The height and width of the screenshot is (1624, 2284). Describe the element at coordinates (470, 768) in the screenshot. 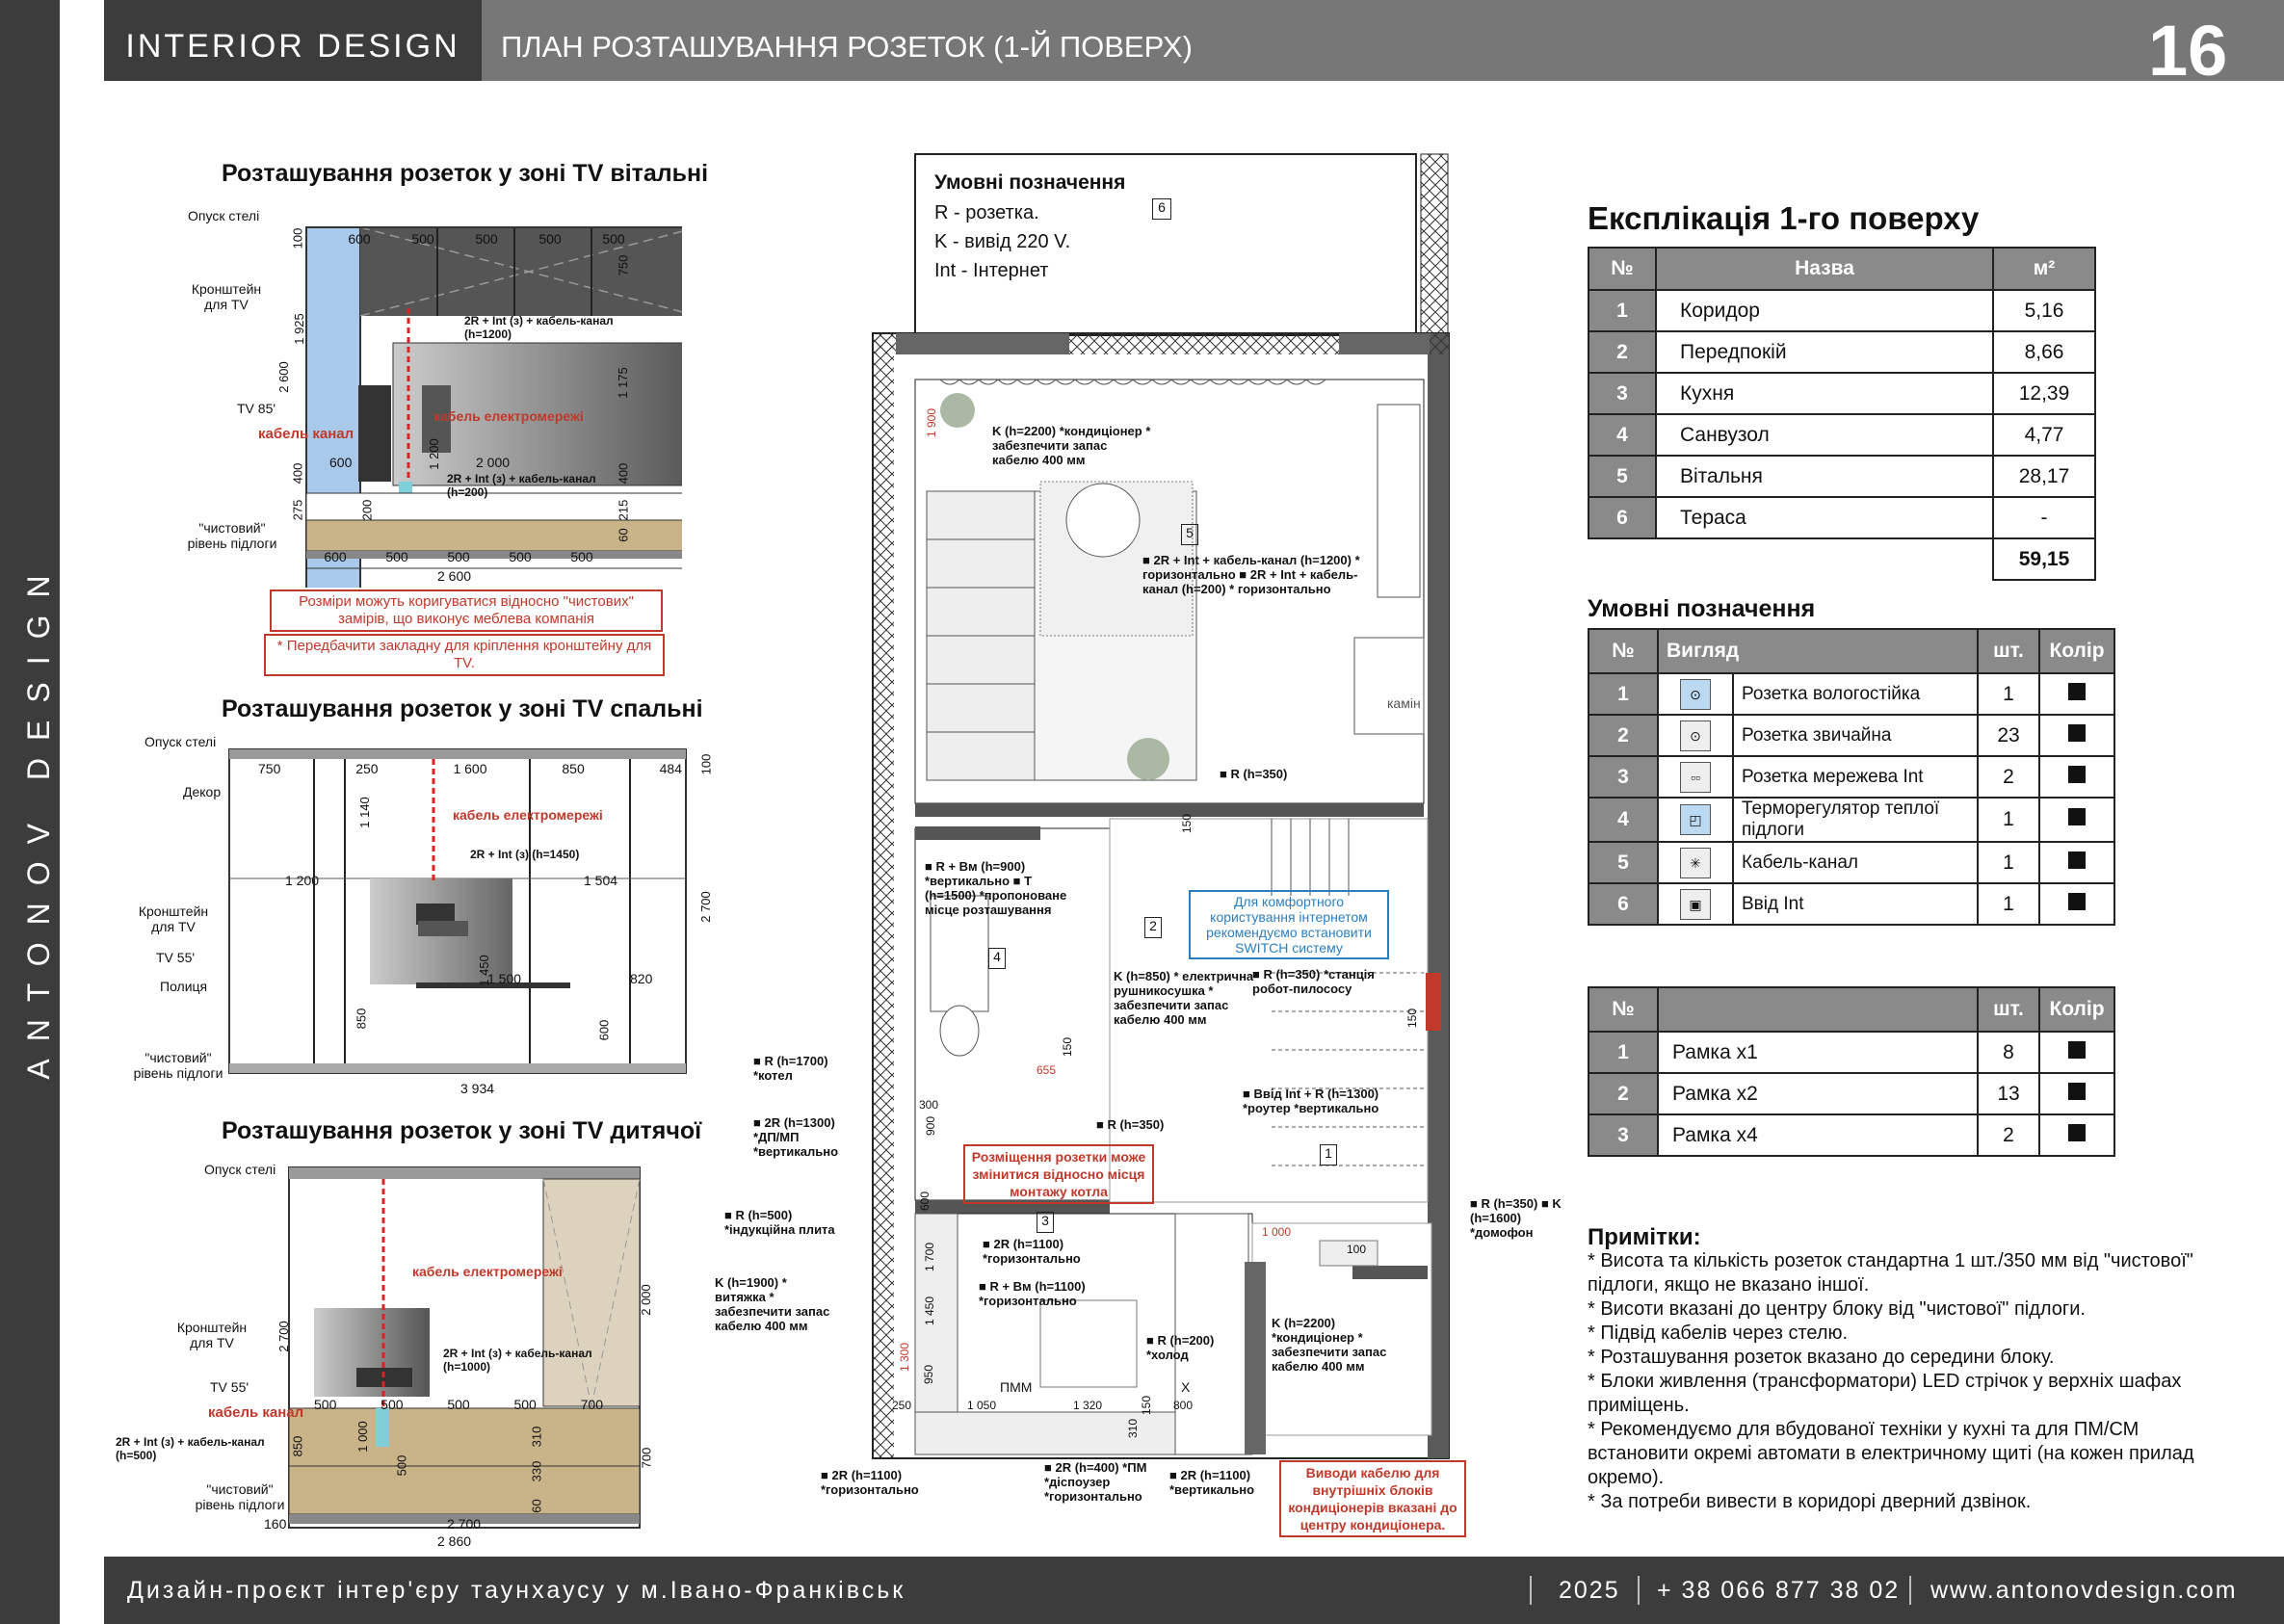

I see `tv-bedroom-dims-top: 750 250 1 600 850 484` at that location.